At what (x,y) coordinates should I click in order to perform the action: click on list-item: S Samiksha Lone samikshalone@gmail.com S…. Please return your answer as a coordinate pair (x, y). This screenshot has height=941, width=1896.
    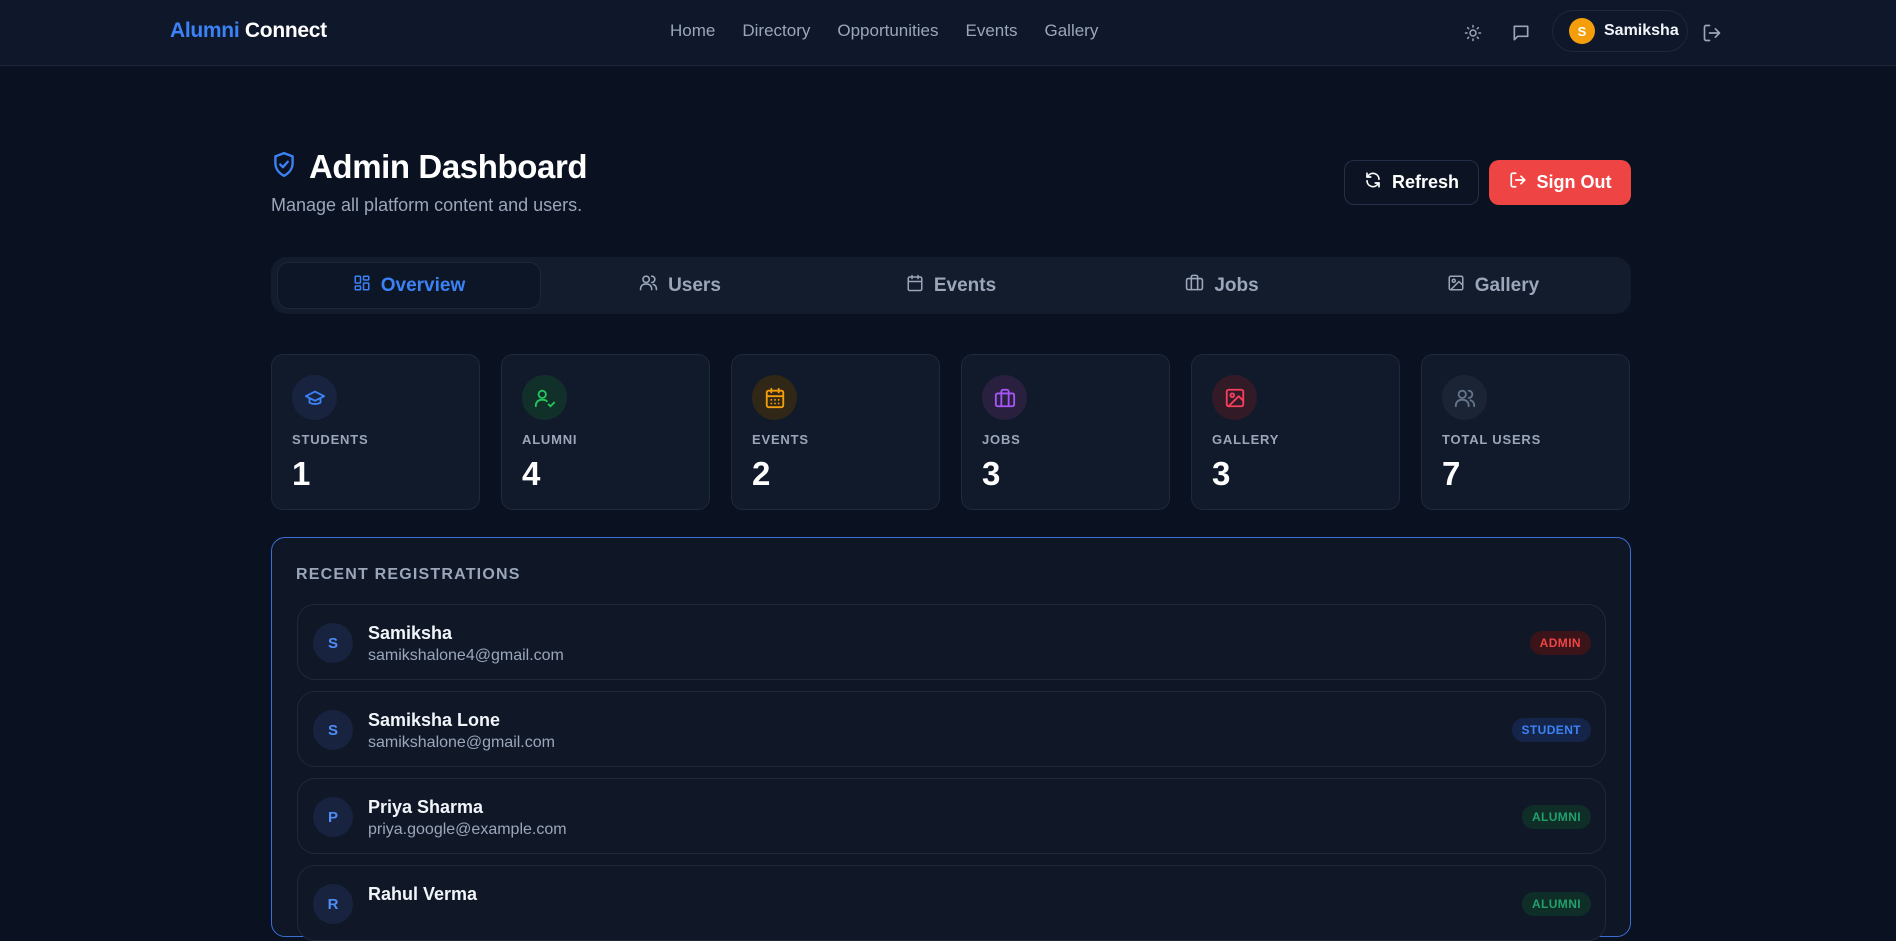
    Looking at the image, I should click on (951, 729).